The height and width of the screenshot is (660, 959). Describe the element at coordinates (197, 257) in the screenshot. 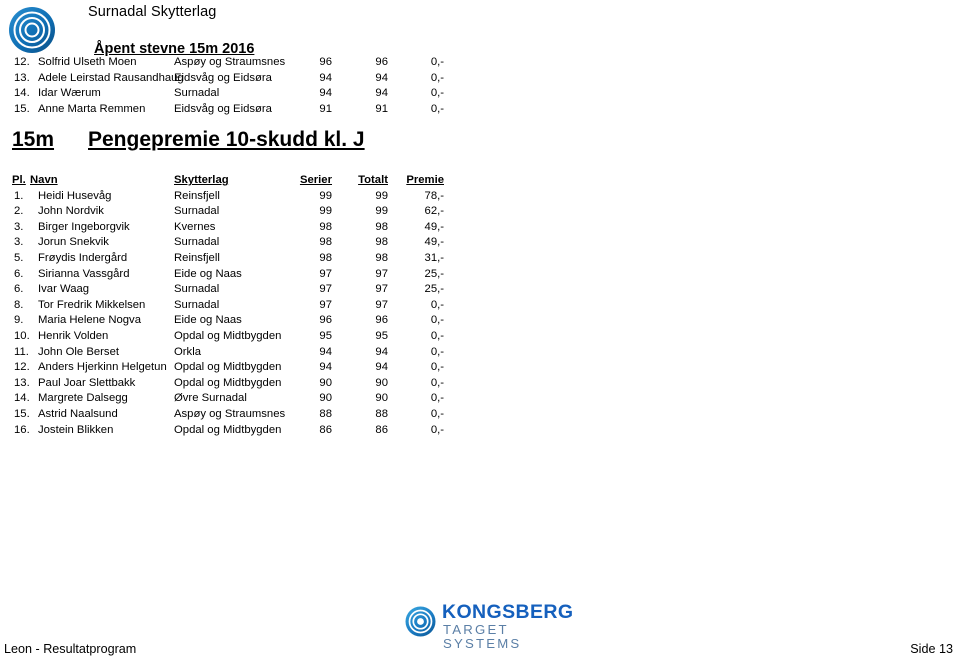

I see `row-team: Reinsfjell` at that location.